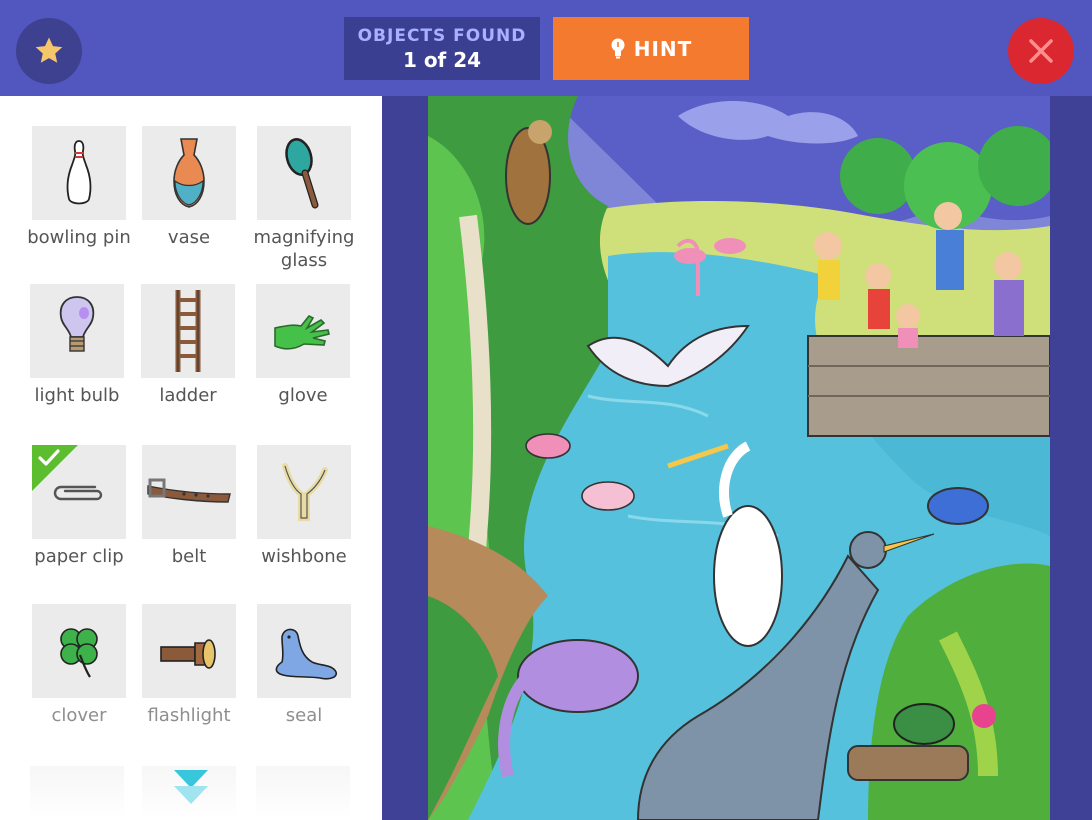 This screenshot has width=1092, height=820. What do you see at coordinates (663, 48) in the screenshot?
I see `hint-label: HINT` at bounding box center [663, 48].